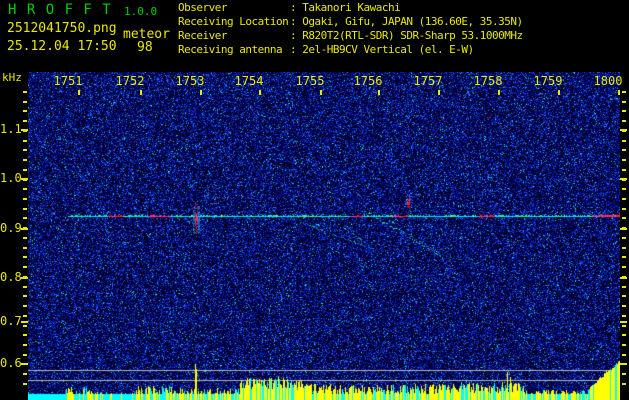 Image resolution: width=629 pixels, height=400 pixels. What do you see at coordinates (11, 178) in the screenshot?
I see `freq-tick-label: 1.0` at bounding box center [11, 178].